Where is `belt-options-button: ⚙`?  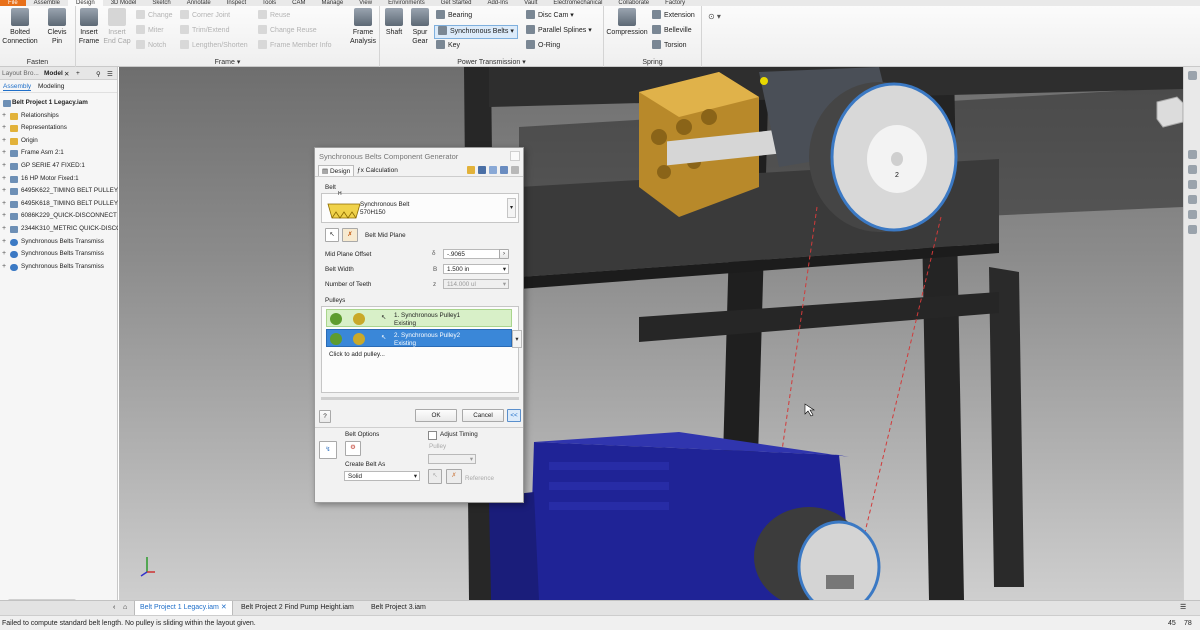 belt-options-button: ⚙ is located at coordinates (353, 448).